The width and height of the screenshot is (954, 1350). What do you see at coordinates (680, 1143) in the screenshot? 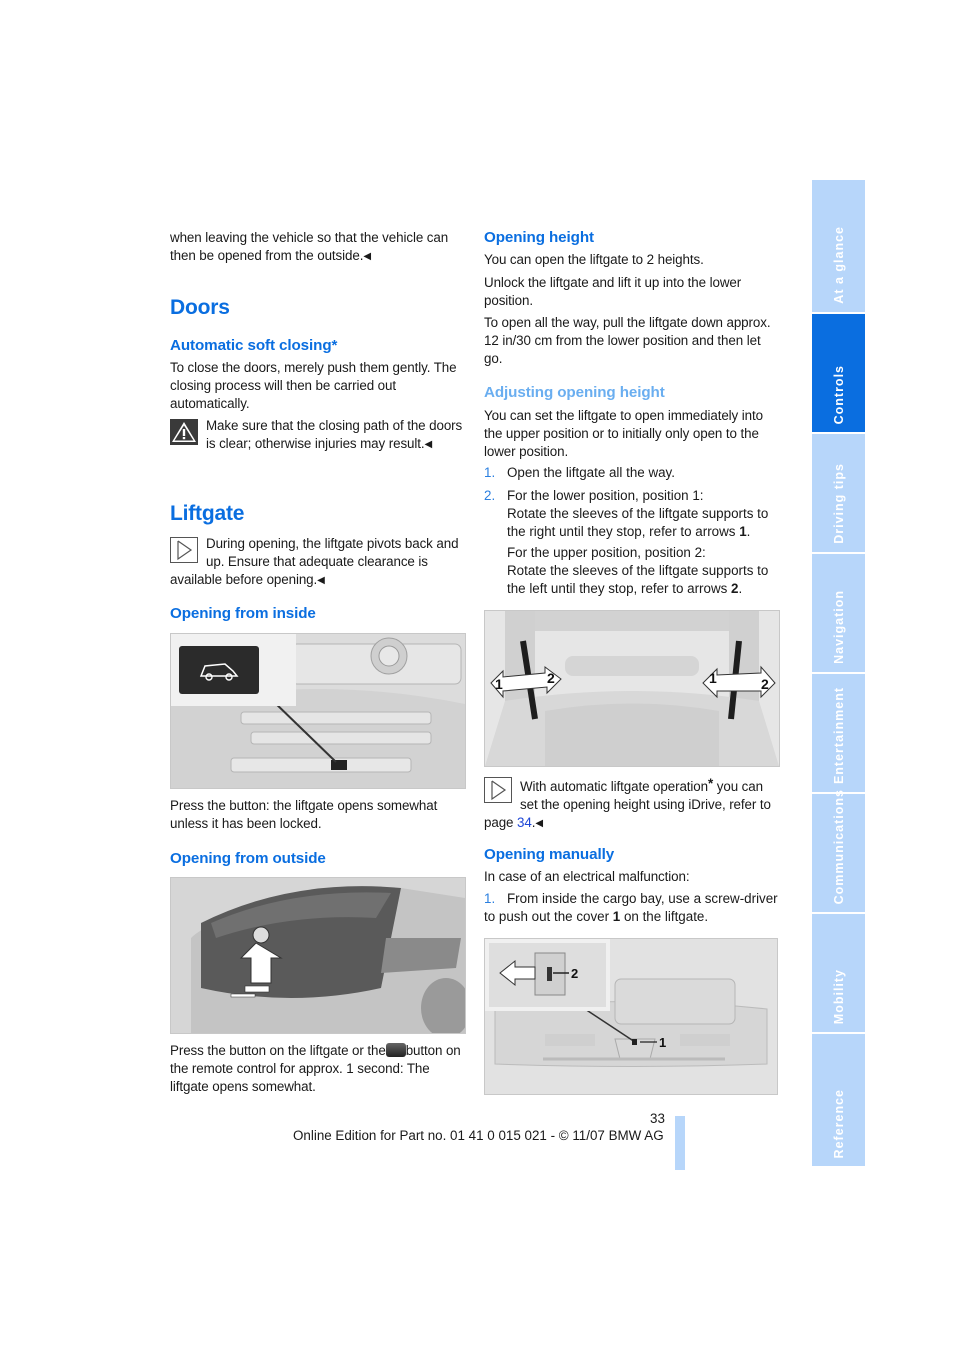
I see `footer-accent-bar` at bounding box center [680, 1143].